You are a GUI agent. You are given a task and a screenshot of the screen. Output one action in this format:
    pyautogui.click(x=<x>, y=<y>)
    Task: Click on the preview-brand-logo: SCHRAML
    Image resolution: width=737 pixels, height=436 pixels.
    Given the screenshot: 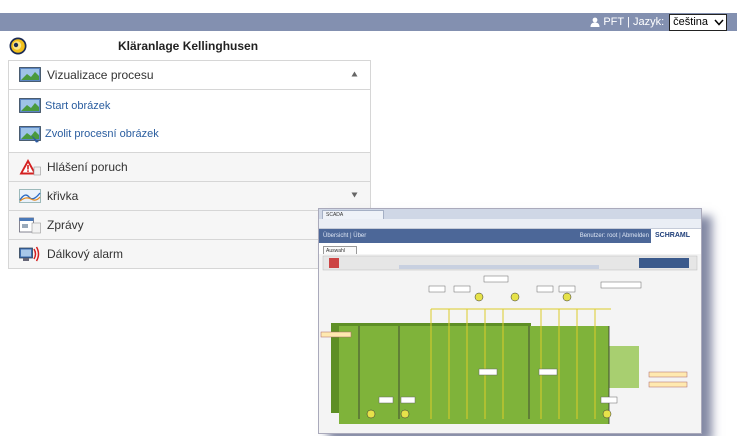 What is the action you would take?
    pyautogui.click(x=676, y=236)
    